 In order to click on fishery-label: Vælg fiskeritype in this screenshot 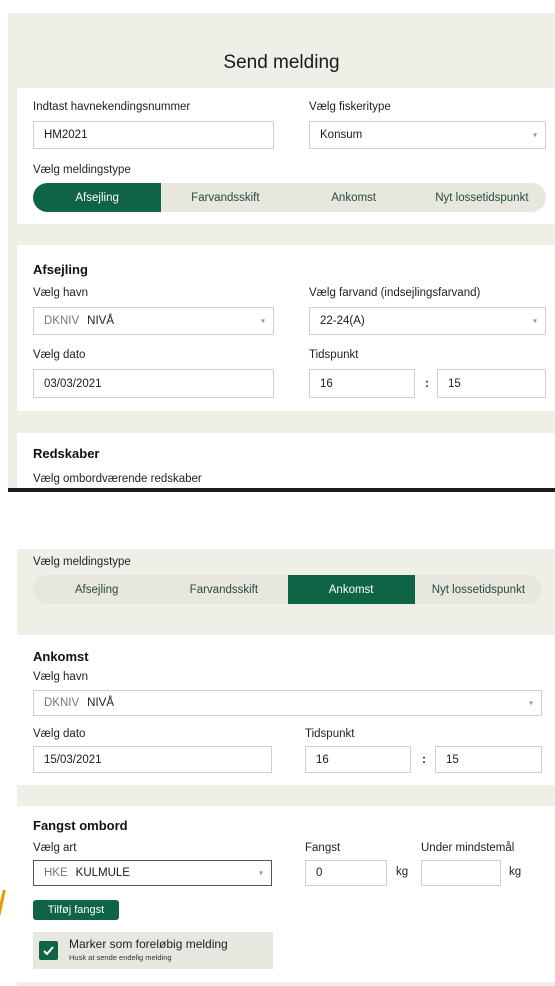, I will do `click(350, 107)`.